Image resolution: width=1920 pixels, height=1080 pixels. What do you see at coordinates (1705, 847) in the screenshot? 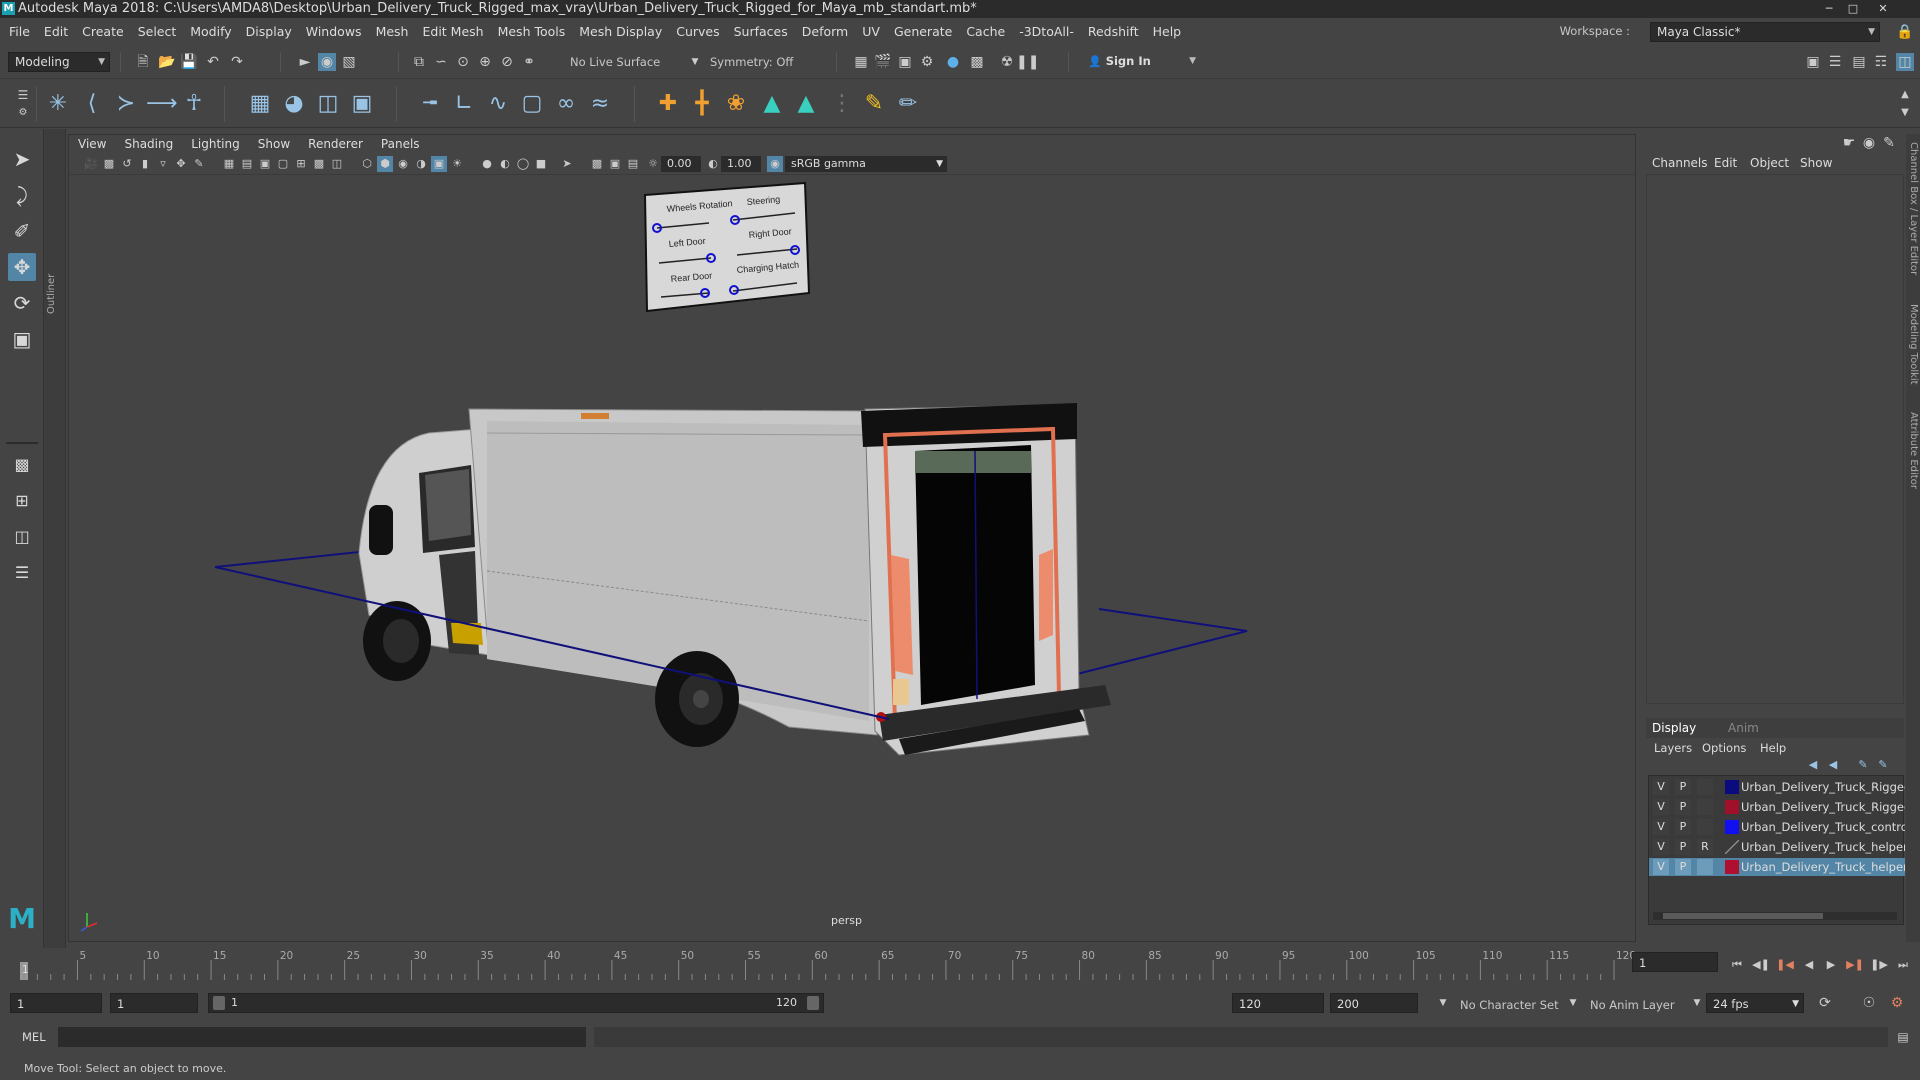
I see `layer-display-type-toggle: R` at bounding box center [1705, 847].